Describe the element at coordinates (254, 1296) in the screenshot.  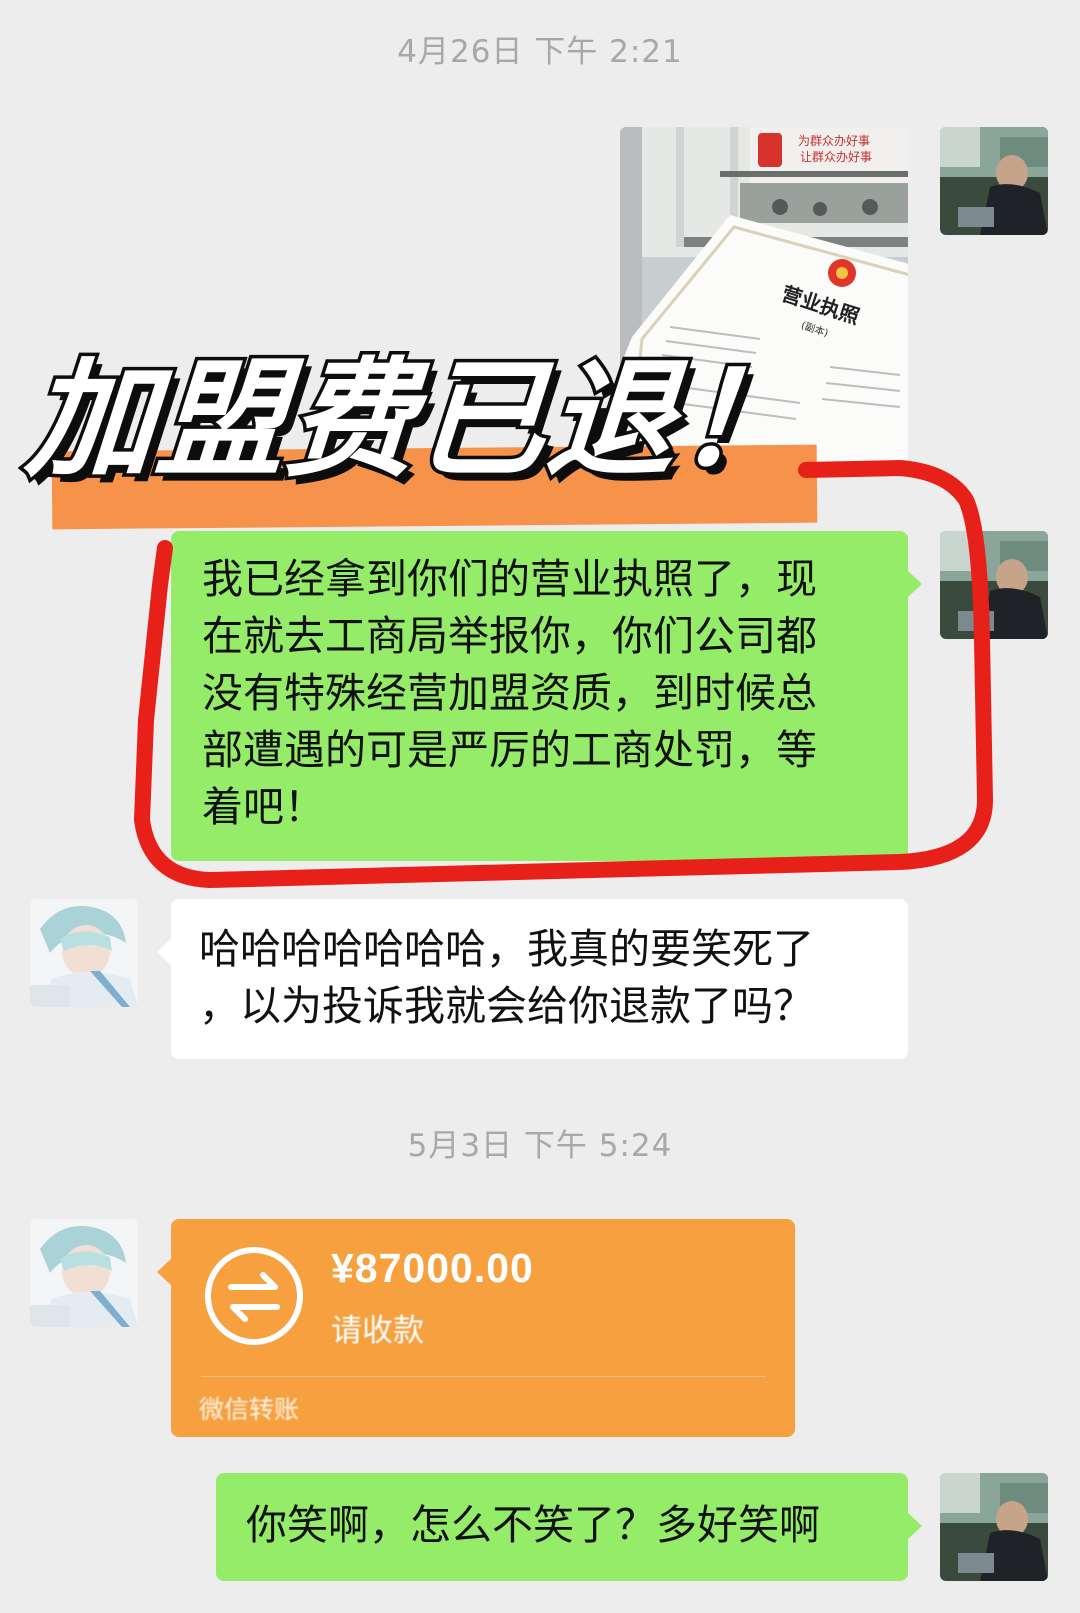
I see `transfer-arrows-icon` at that location.